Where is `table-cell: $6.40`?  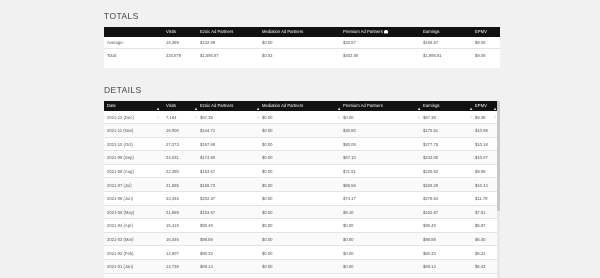 table-cell: $6.40 is located at coordinates (480, 239).